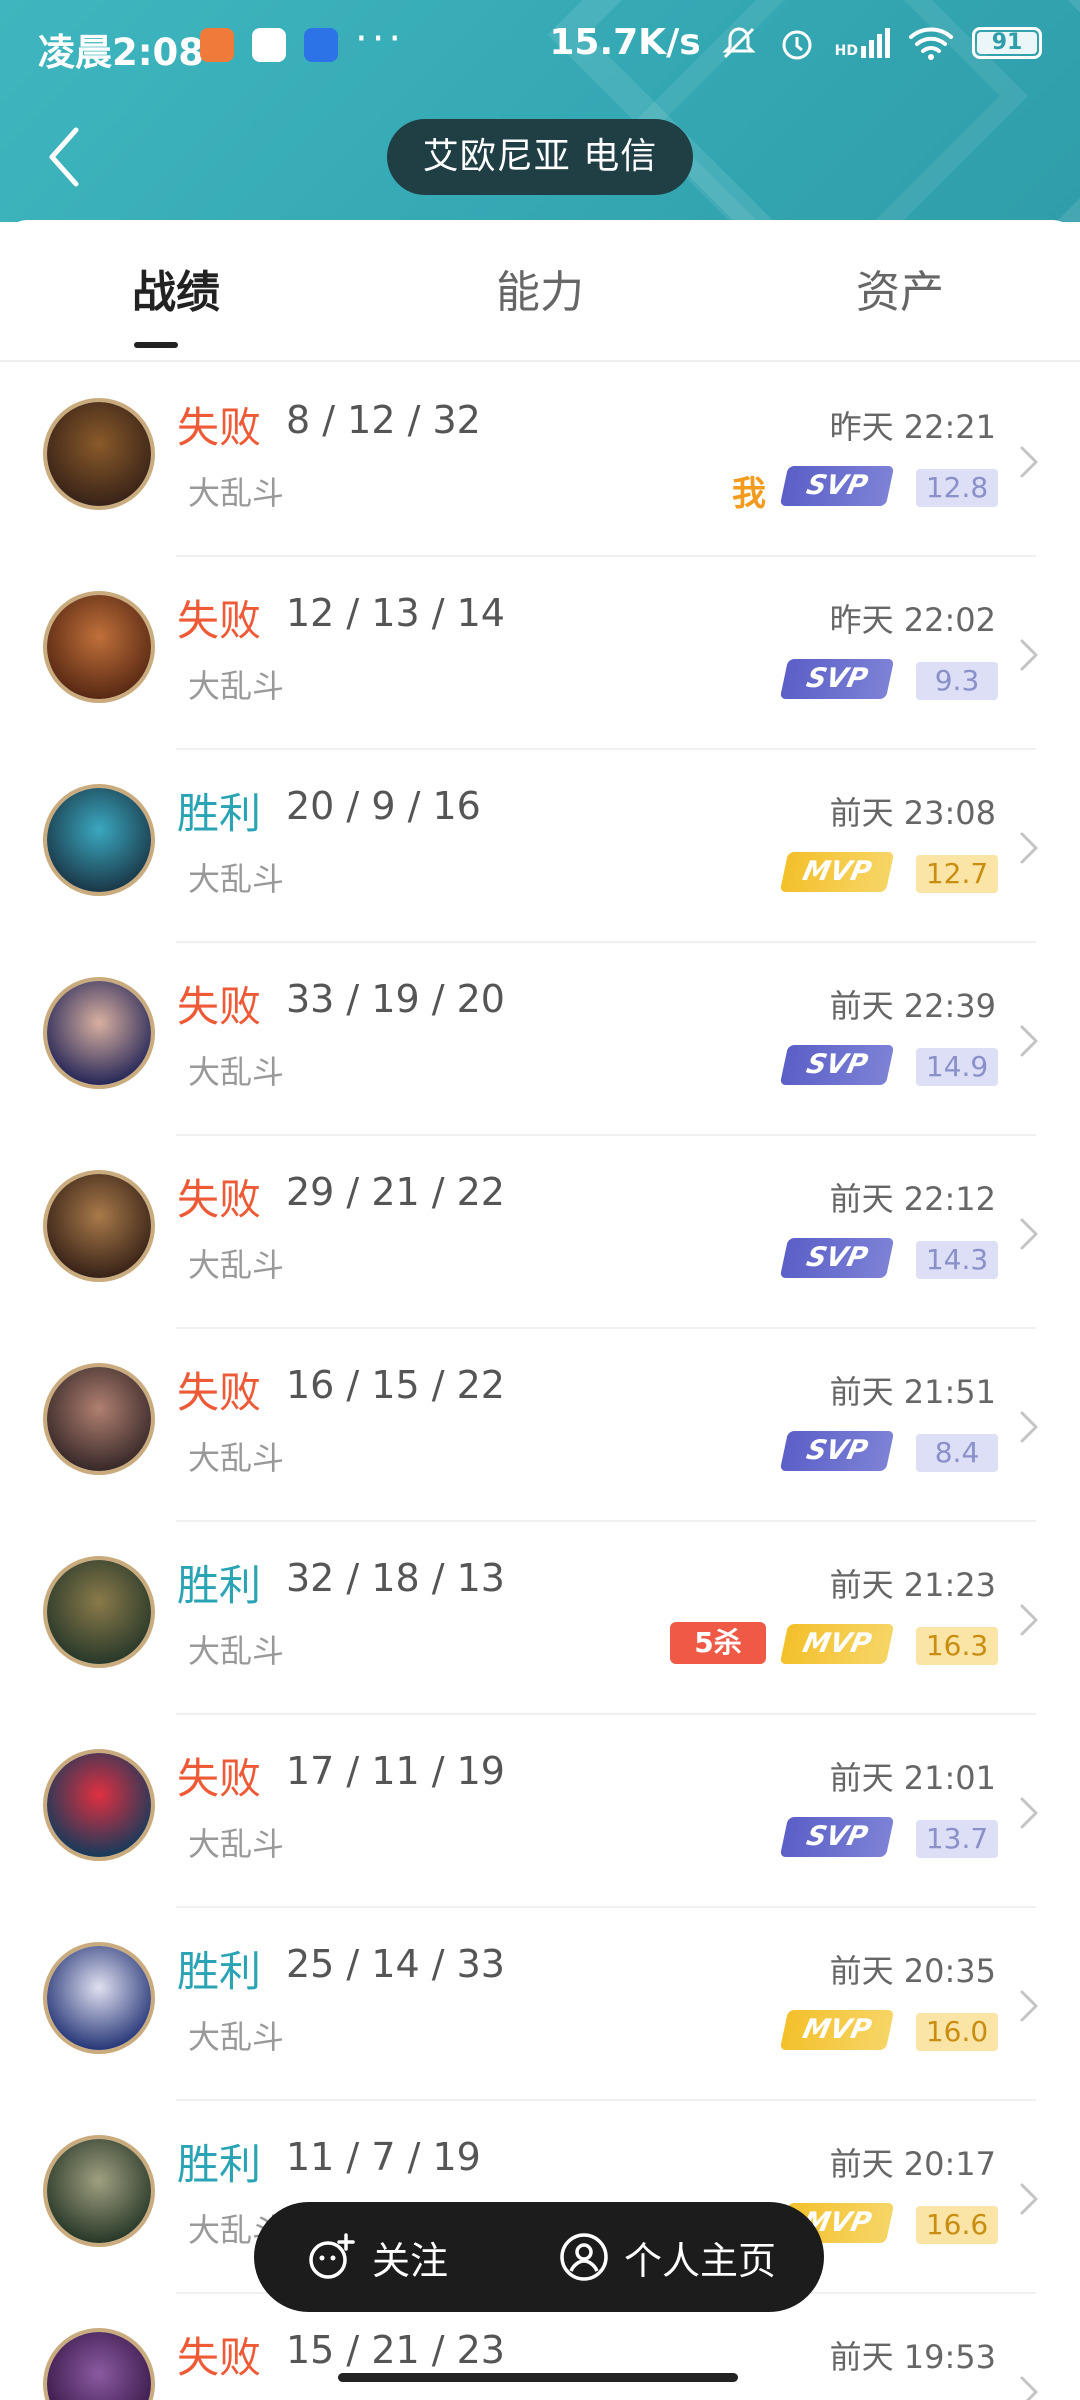 Image resolution: width=1080 pixels, height=2400 pixels. Describe the element at coordinates (957, 681) in the screenshot. I see `match-score: 9.3` at that location.